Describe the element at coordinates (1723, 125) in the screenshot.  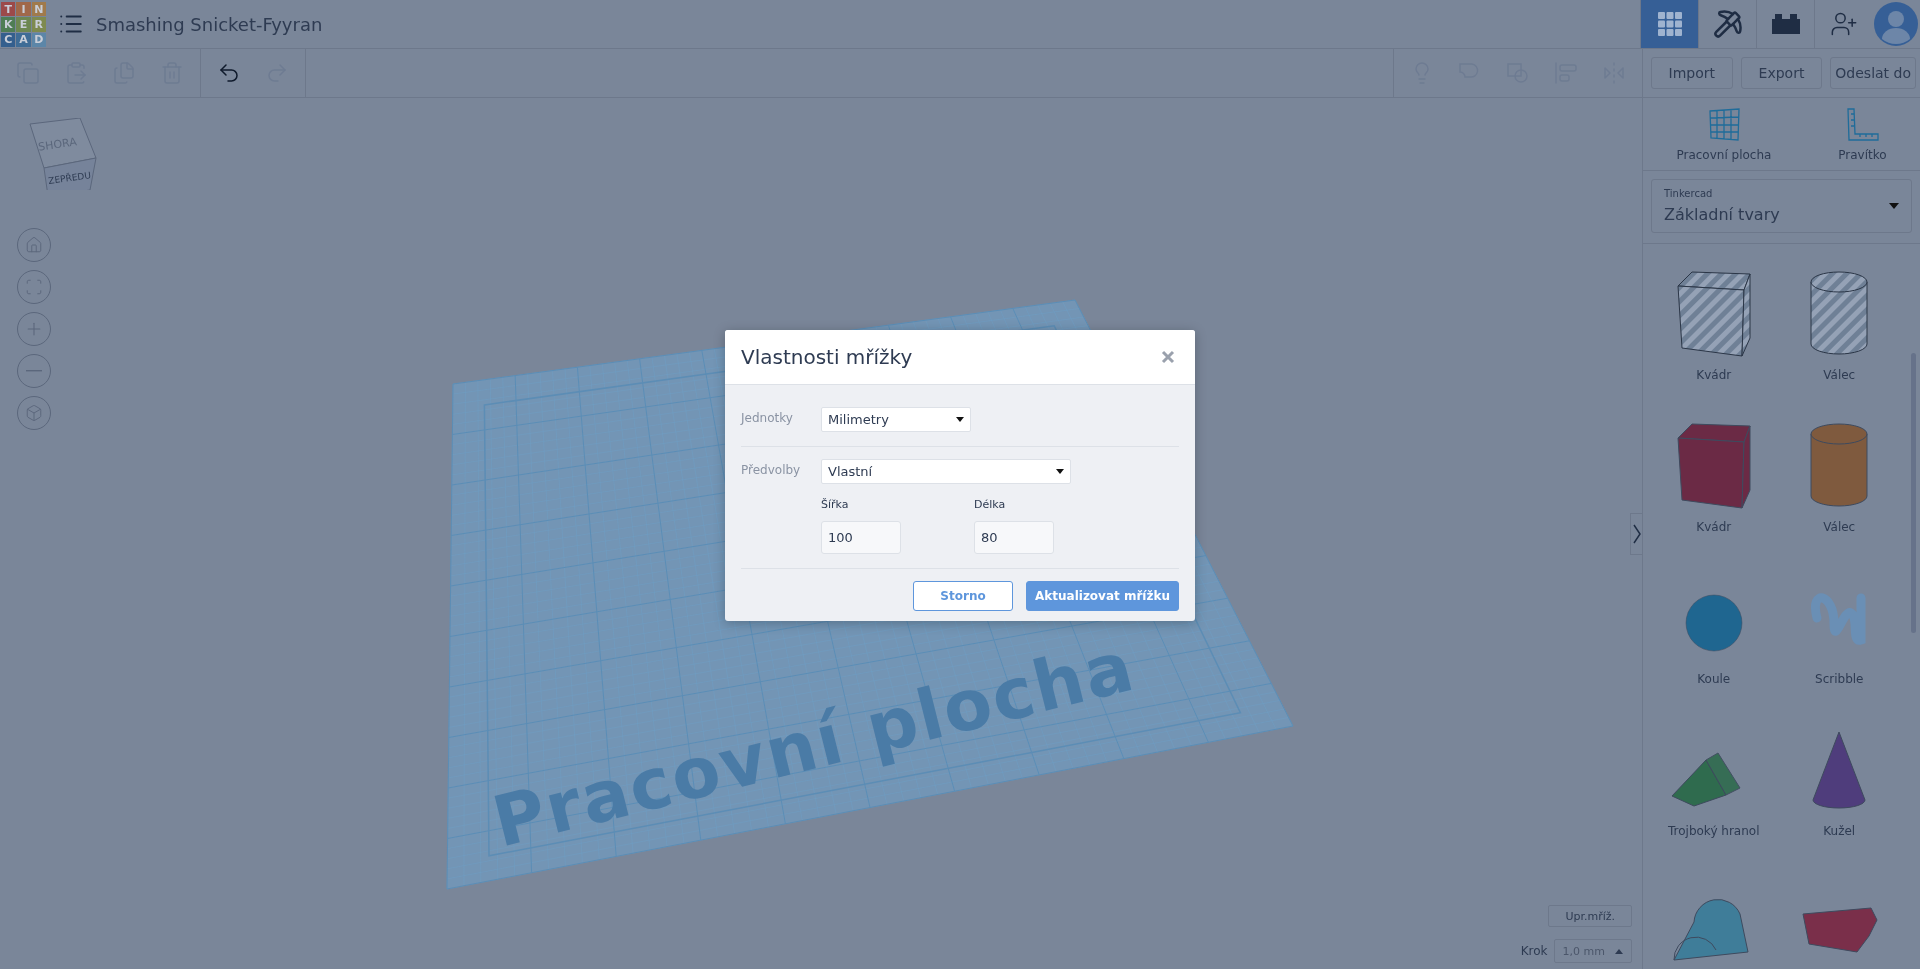
I see `workplane-icon` at that location.